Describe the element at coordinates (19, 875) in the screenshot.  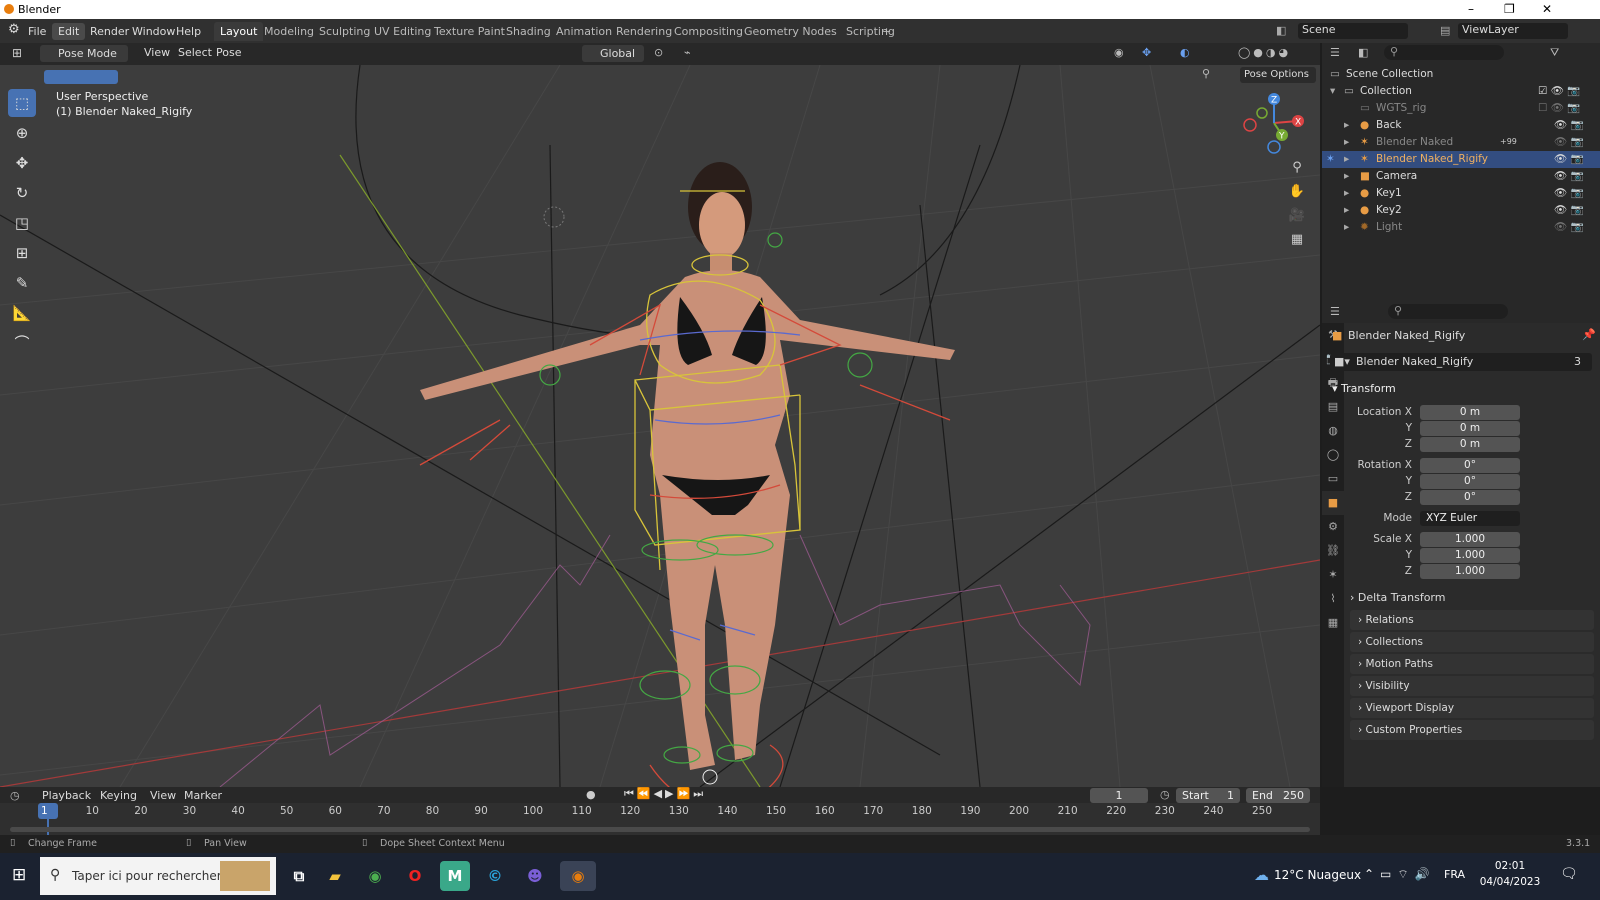
I see `windows-start-icon: ⊞` at that location.